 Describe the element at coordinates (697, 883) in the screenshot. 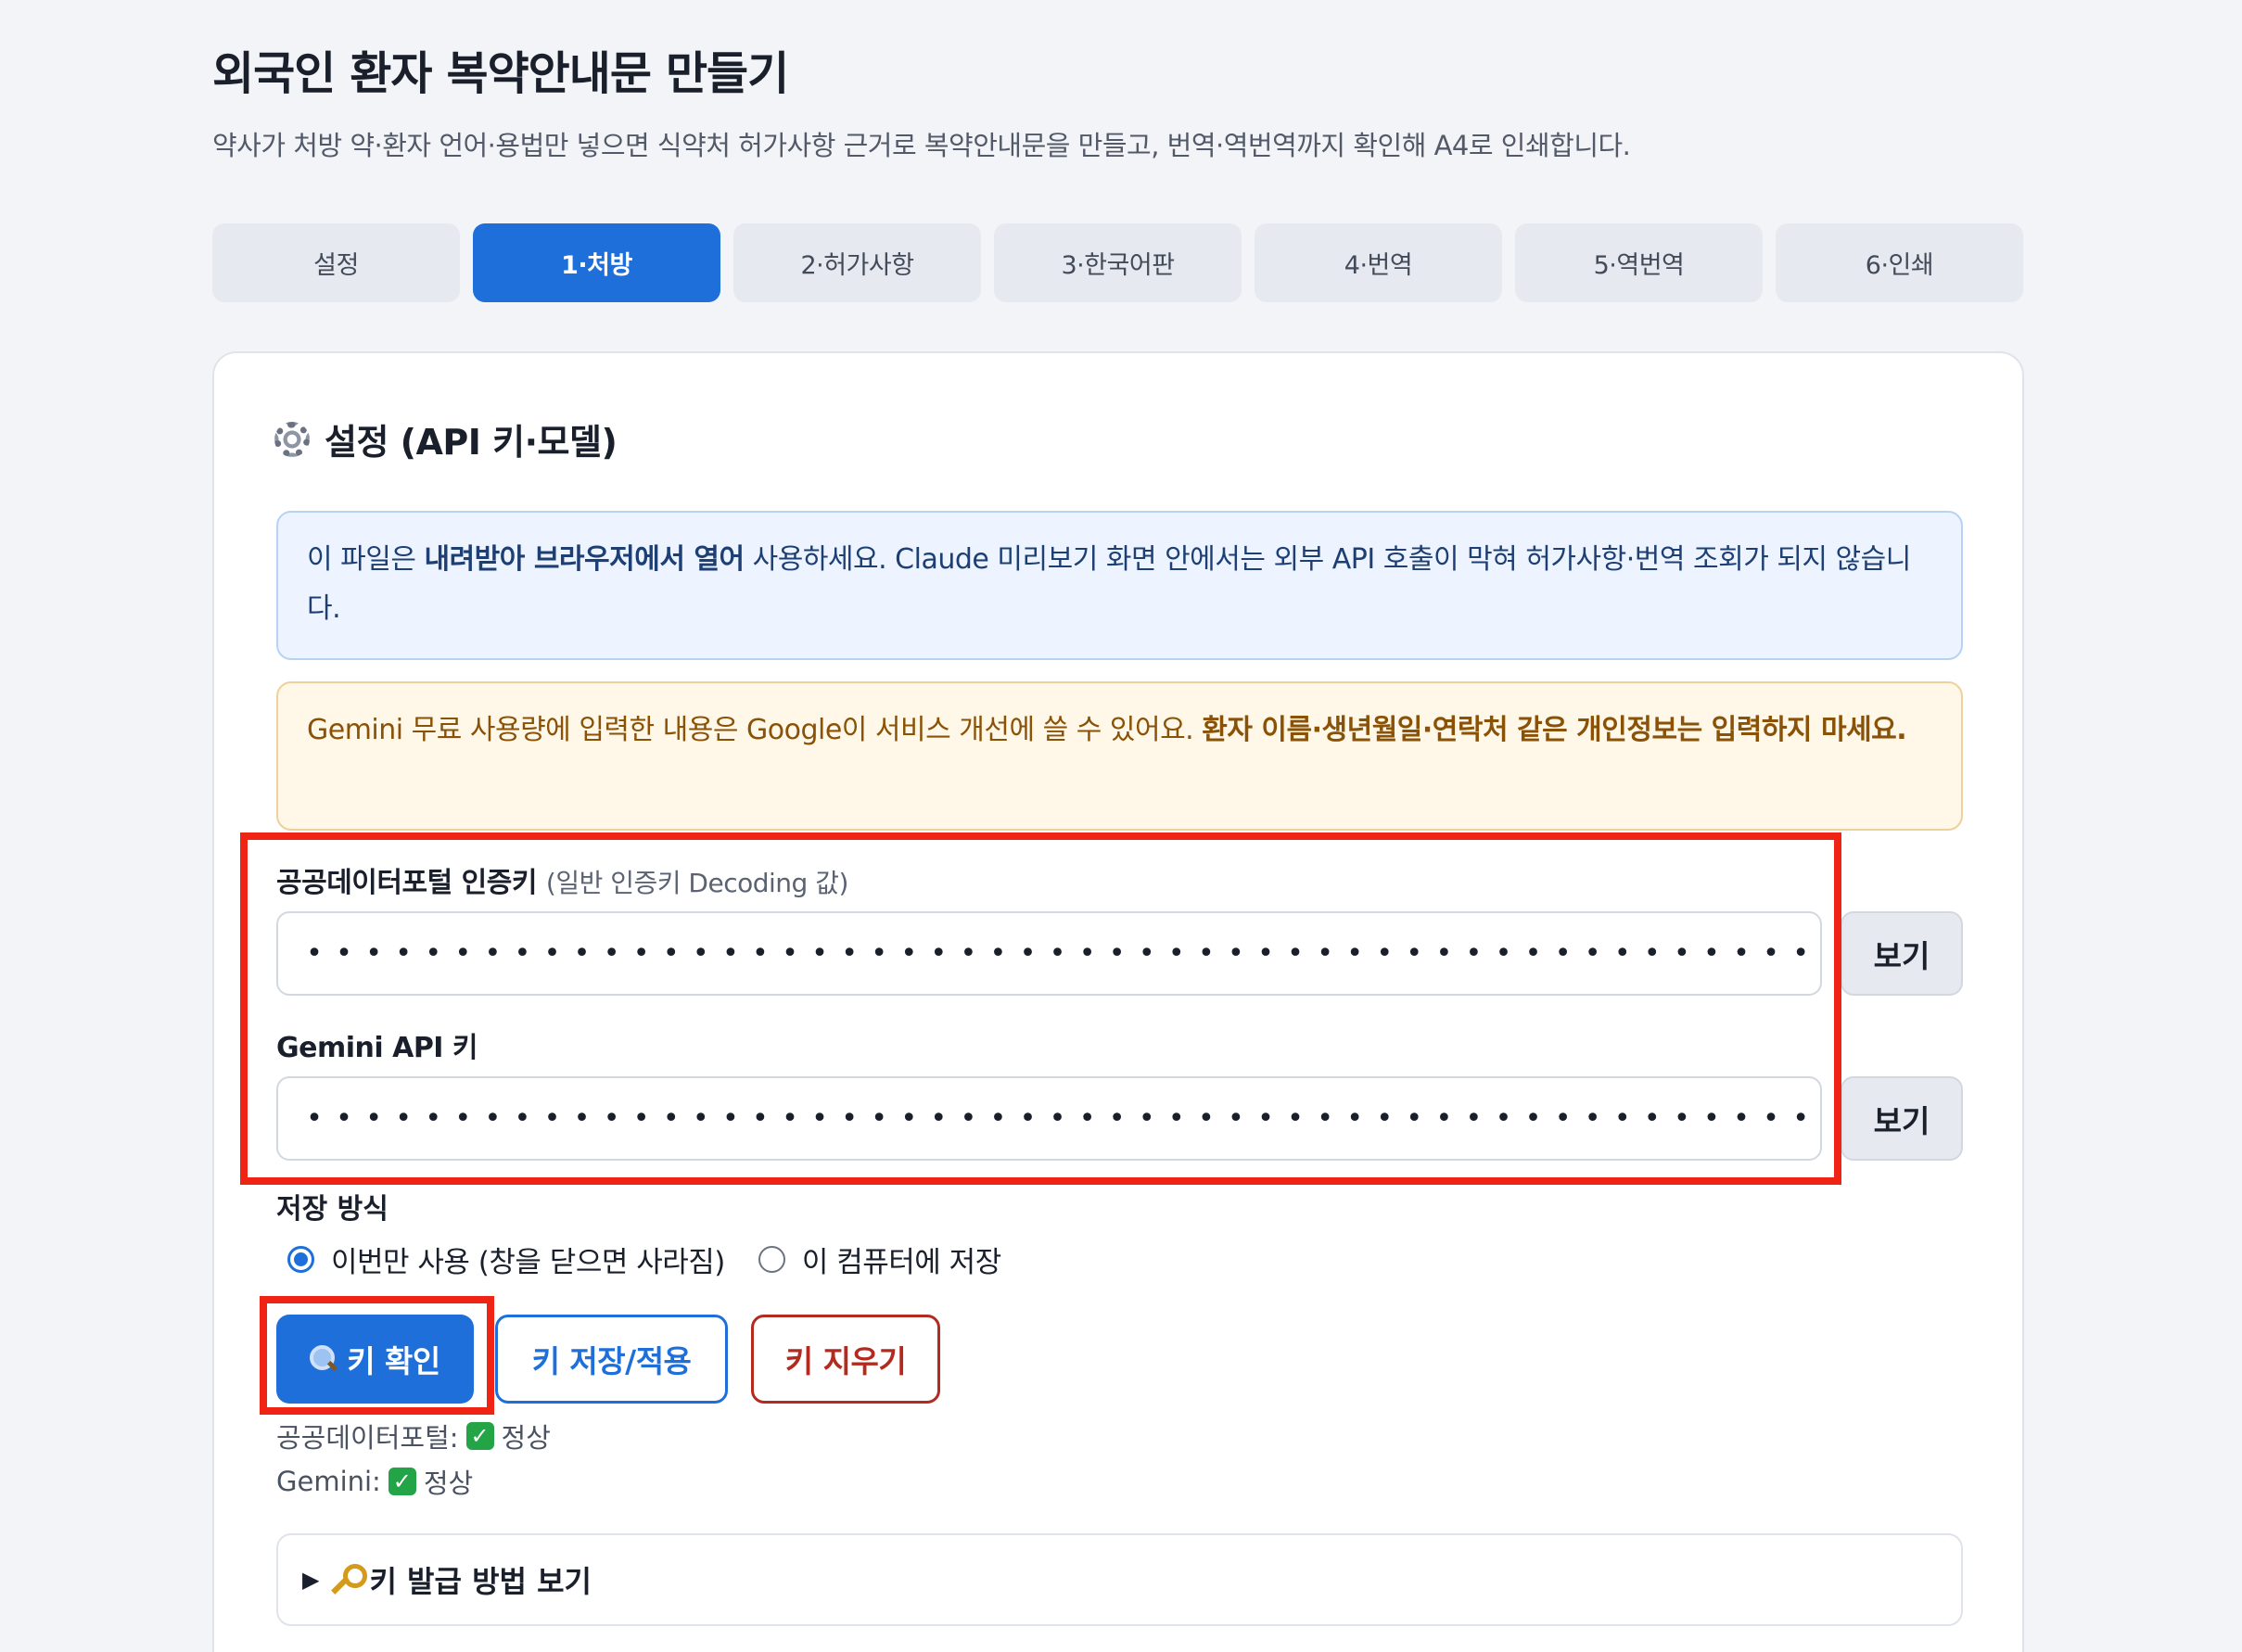

I see `public-key-hint: (일반 인증키 Decoding 값)` at that location.